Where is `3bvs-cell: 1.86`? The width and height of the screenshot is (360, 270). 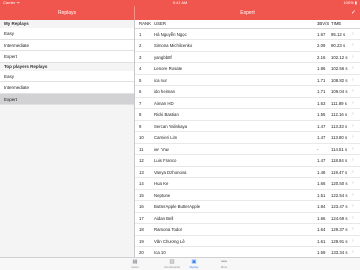
3bvs-cell: 1.86 is located at coordinates (321, 68).